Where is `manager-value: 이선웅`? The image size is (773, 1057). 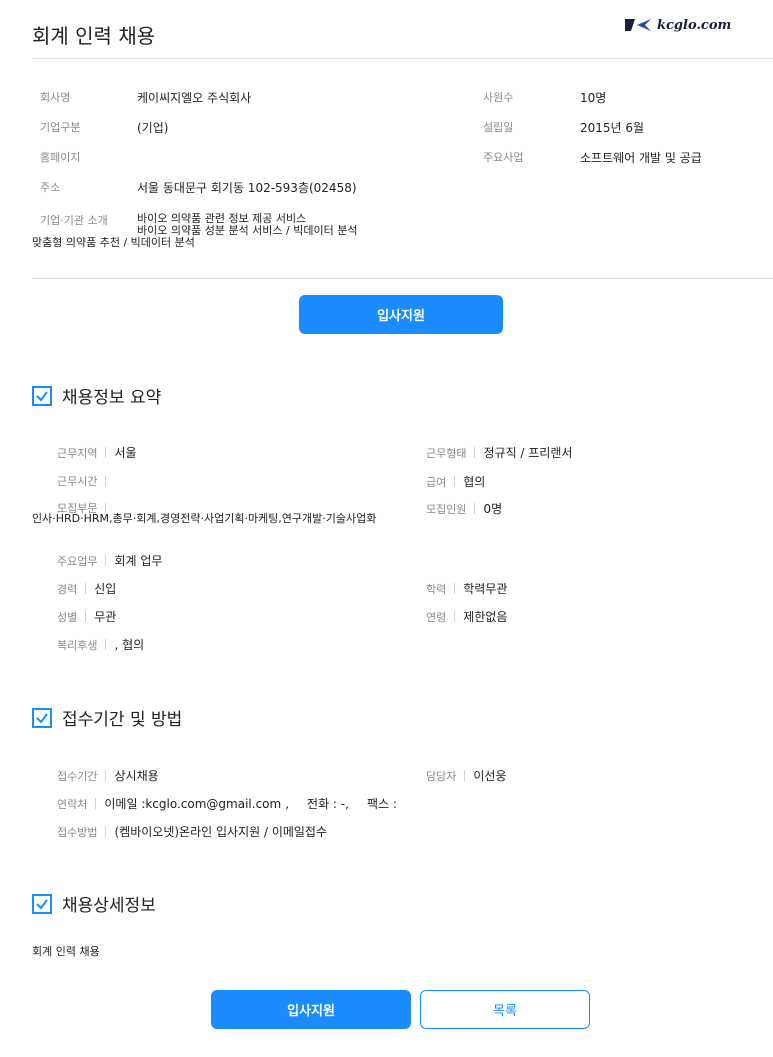
manager-value: 이선웅 is located at coordinates (490, 776).